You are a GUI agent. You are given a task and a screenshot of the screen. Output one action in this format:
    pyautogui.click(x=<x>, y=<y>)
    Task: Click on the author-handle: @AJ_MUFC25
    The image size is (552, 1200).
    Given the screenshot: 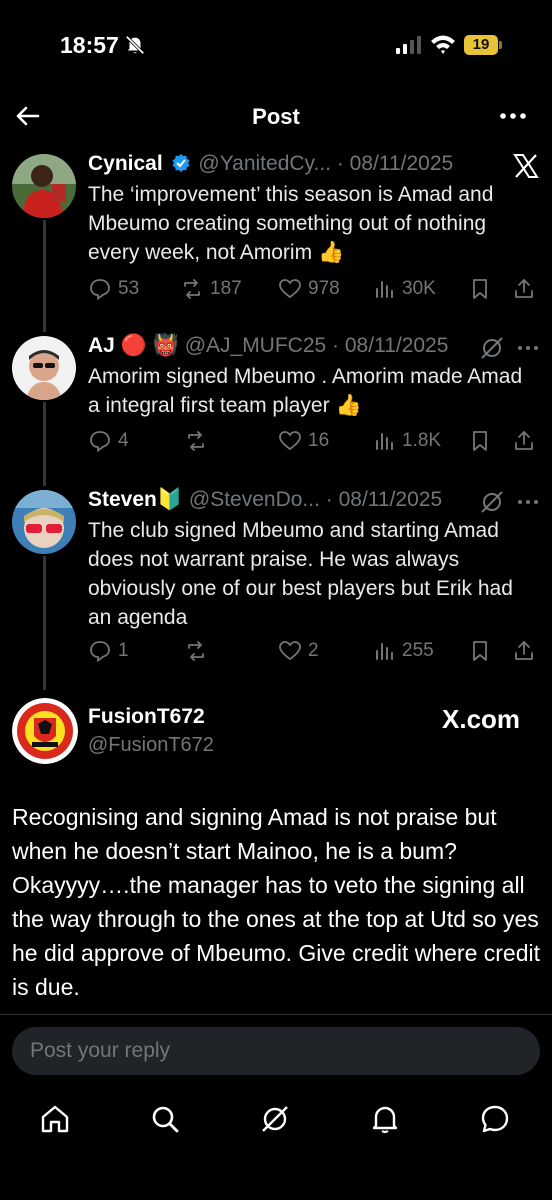 What is the action you would take?
    pyautogui.click(x=256, y=345)
    